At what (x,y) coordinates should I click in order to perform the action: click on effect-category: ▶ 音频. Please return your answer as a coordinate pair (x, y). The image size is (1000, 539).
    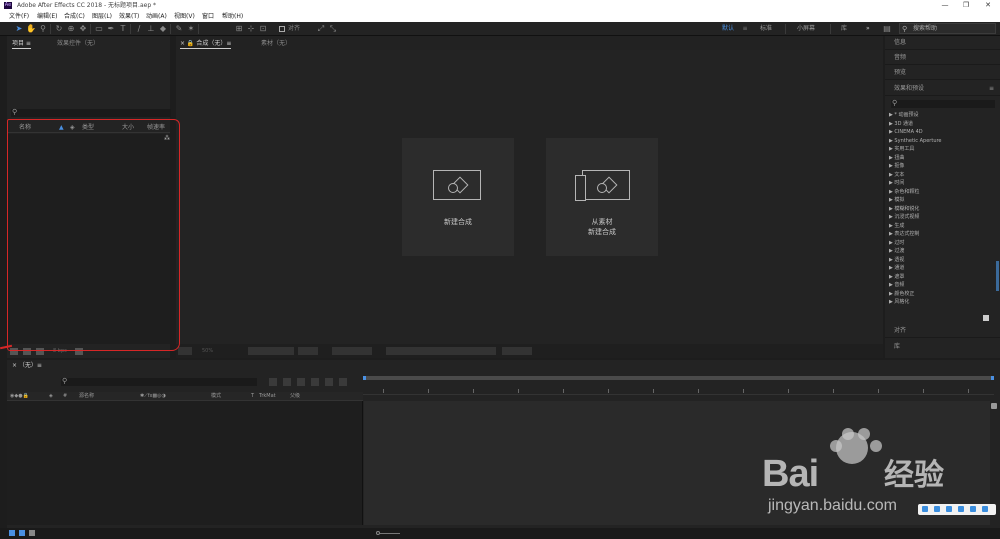
    Looking at the image, I should click on (896, 285).